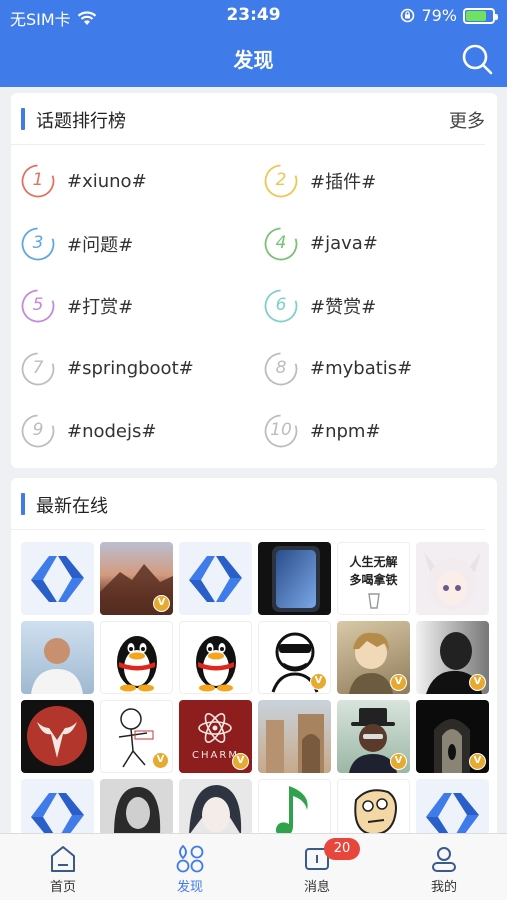 This screenshot has width=507, height=900. What do you see at coordinates (439, 15) in the screenshot?
I see `battery-percent: 79%` at bounding box center [439, 15].